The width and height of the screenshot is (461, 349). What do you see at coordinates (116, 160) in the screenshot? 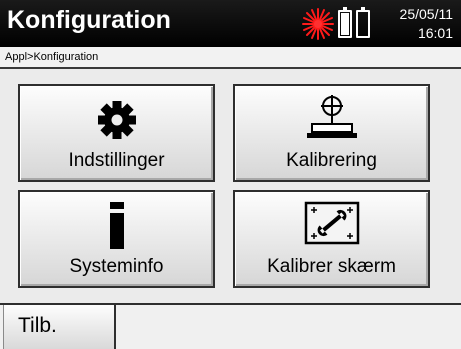
I see `settings-label: Indstillinger` at bounding box center [116, 160].